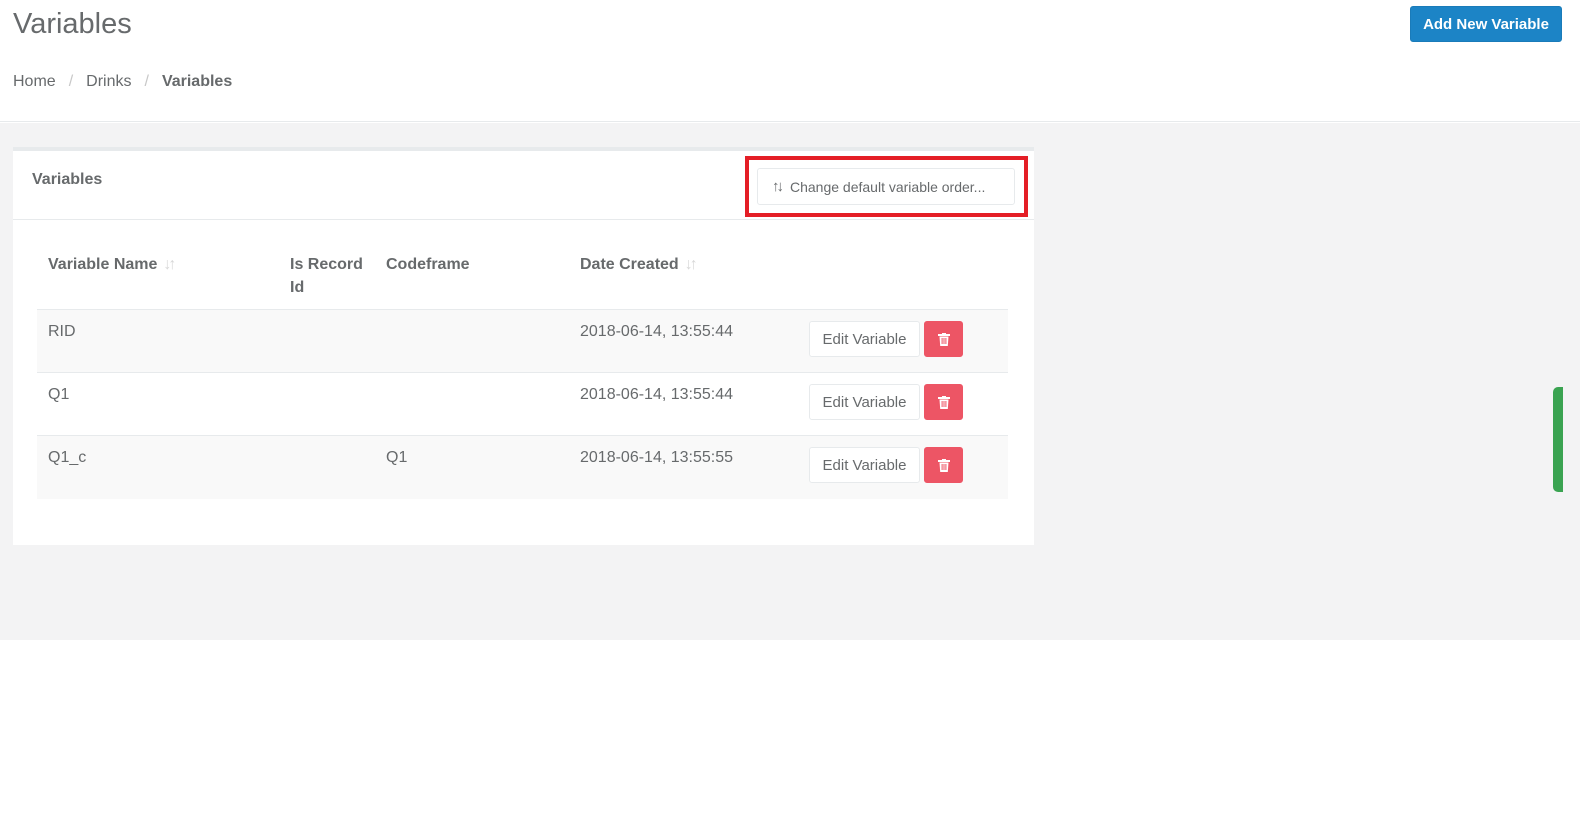  I want to click on cell-variable-name: RID, so click(62, 331).